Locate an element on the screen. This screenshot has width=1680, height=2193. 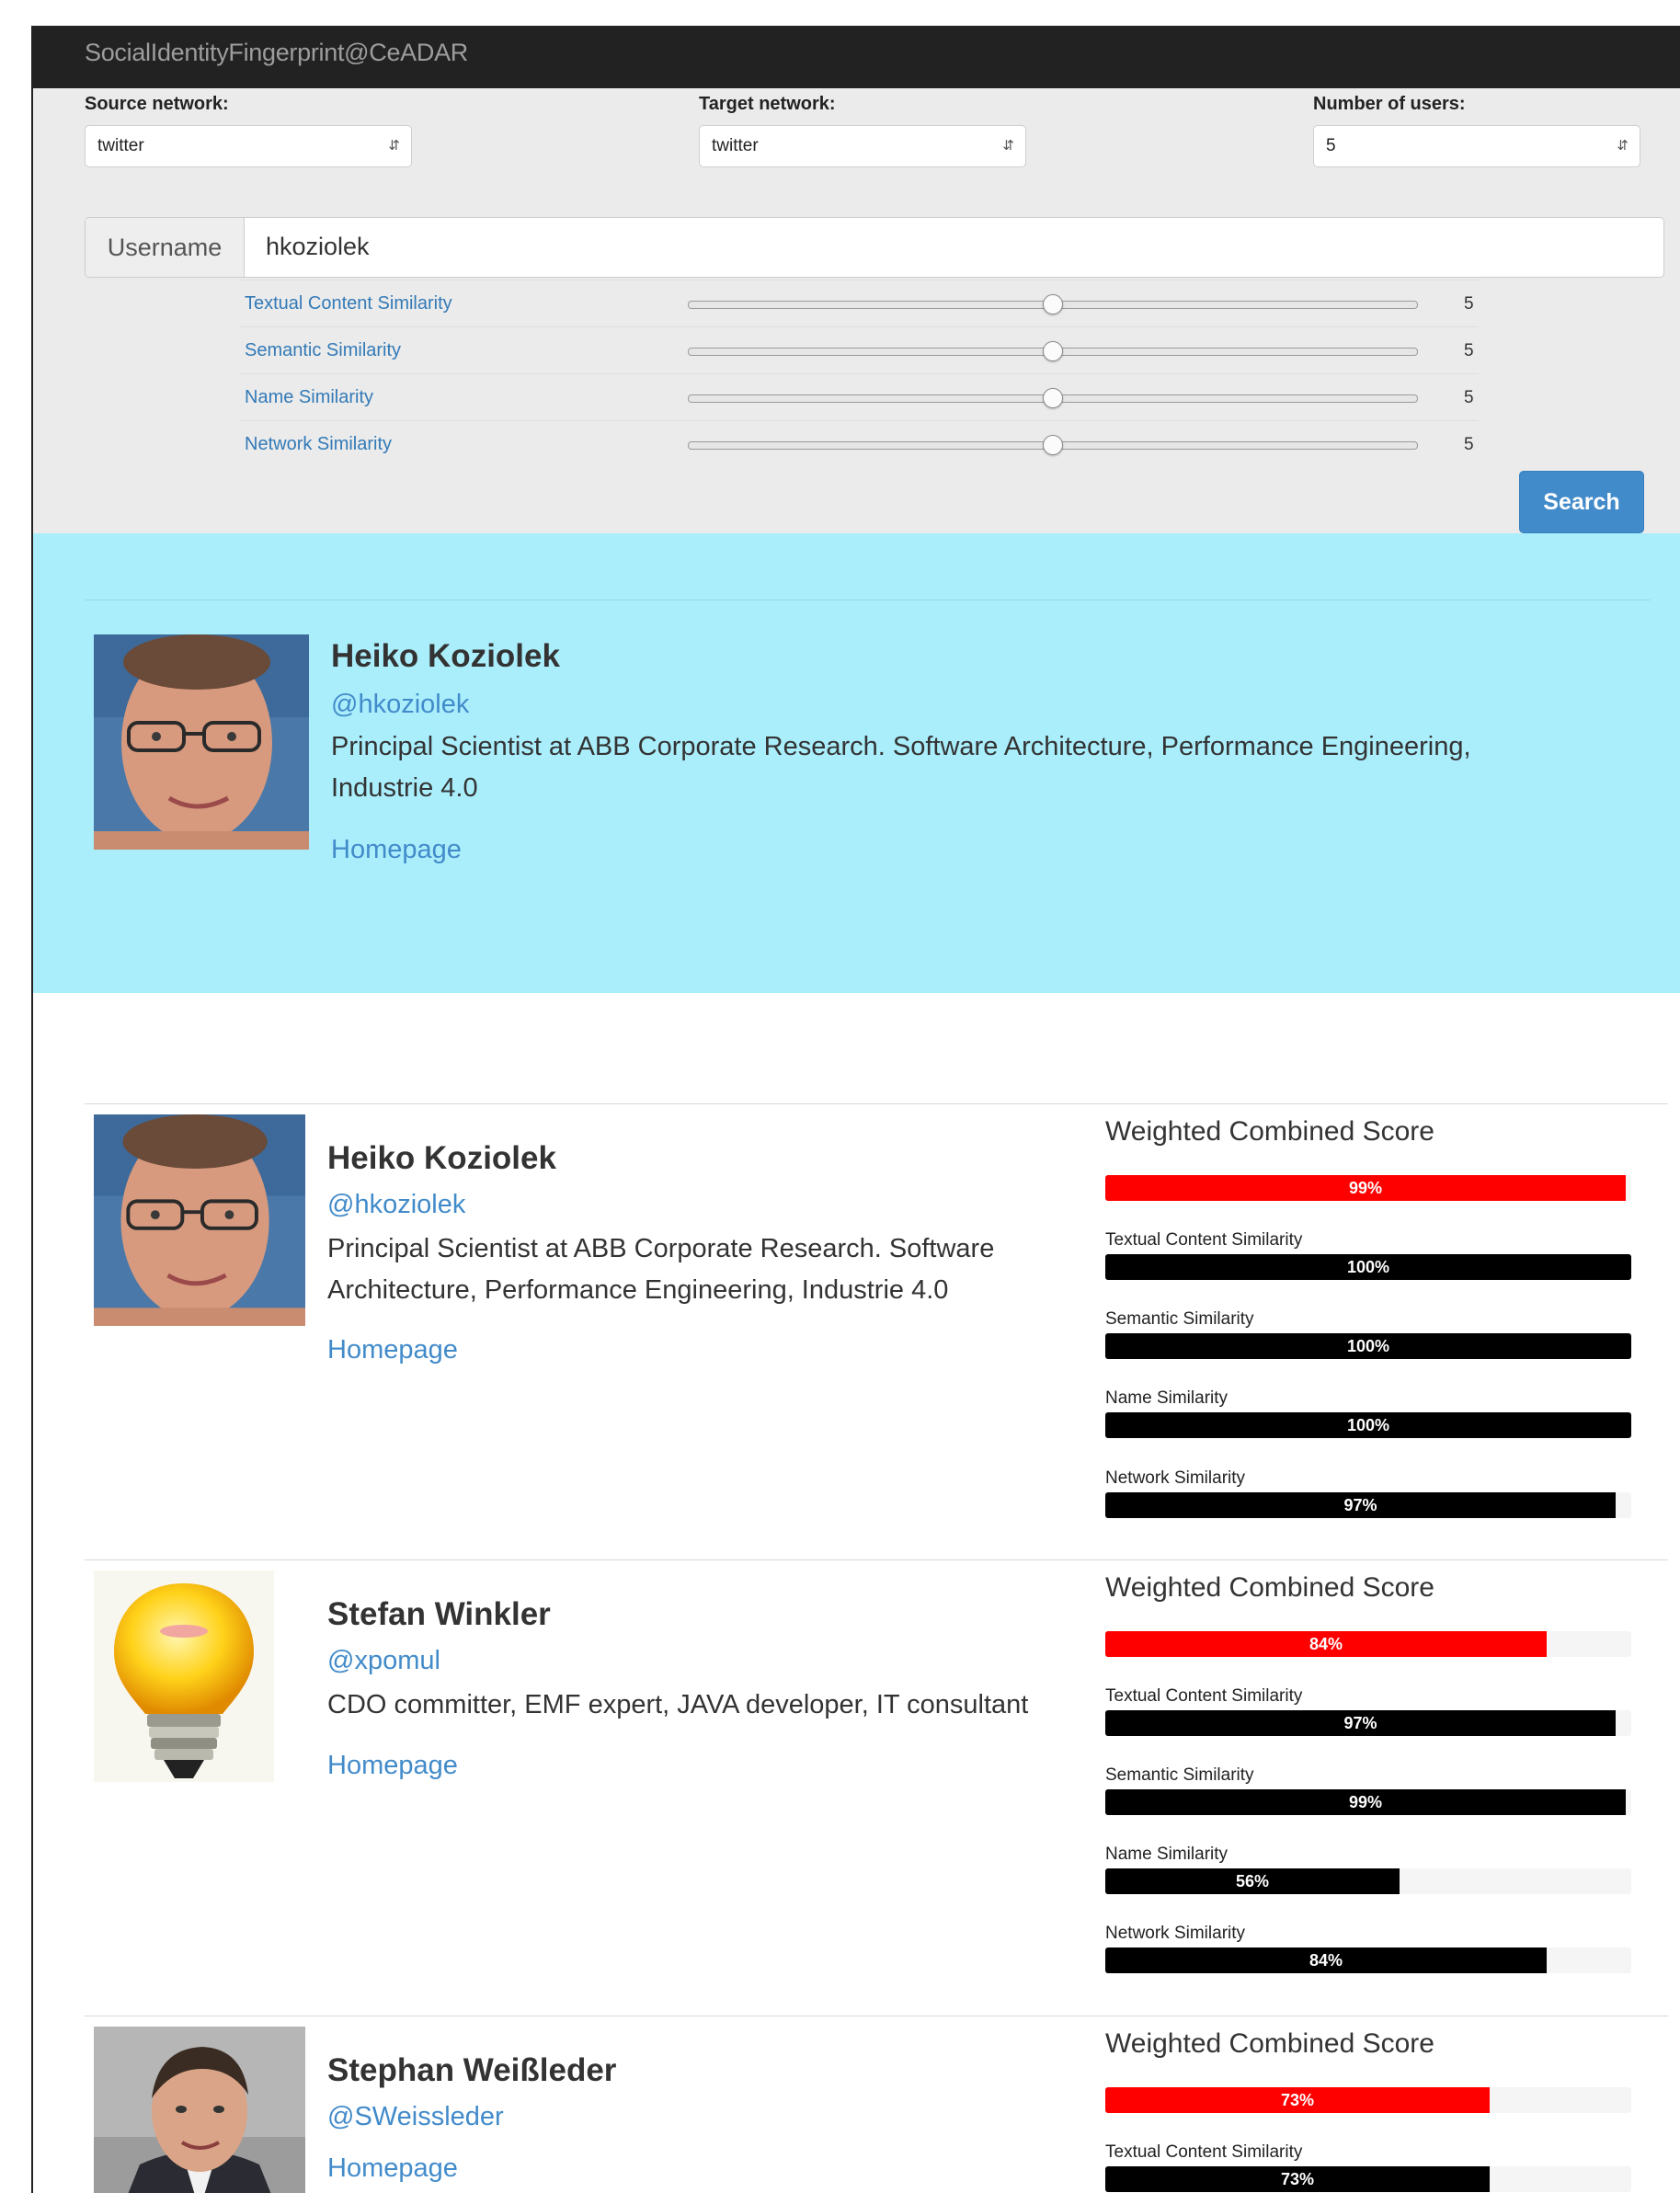
profile-handle: @hkoziolek is located at coordinates (400, 705).